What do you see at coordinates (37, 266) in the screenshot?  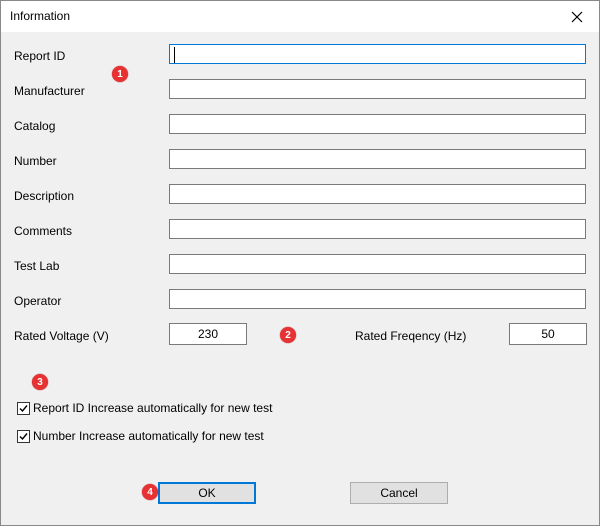 I see `test-lab-label: Test Lab` at bounding box center [37, 266].